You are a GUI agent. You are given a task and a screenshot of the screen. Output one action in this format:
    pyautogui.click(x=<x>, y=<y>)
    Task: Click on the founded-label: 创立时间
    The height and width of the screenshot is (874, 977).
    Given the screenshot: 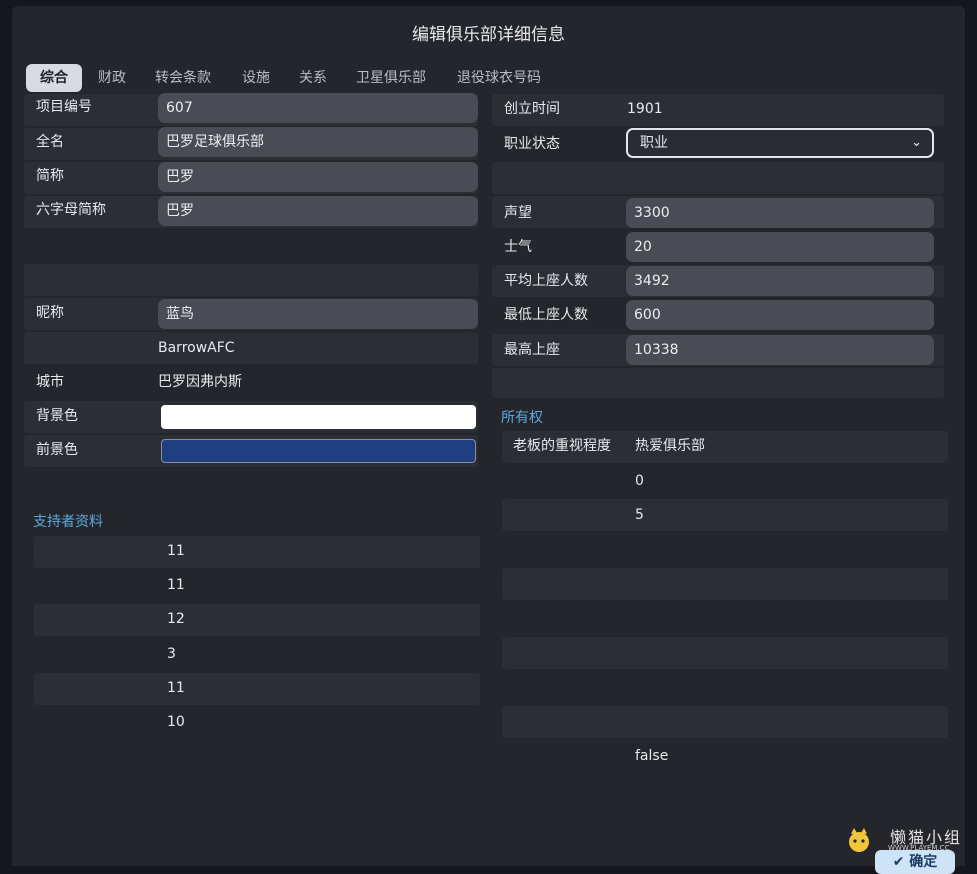 What is the action you would take?
    pyautogui.click(x=532, y=109)
    